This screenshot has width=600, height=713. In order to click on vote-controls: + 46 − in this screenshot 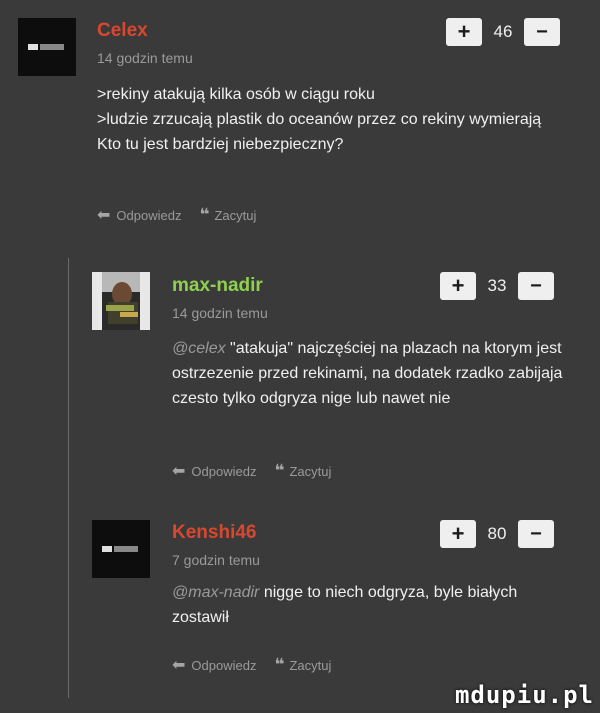, I will do `click(503, 32)`.